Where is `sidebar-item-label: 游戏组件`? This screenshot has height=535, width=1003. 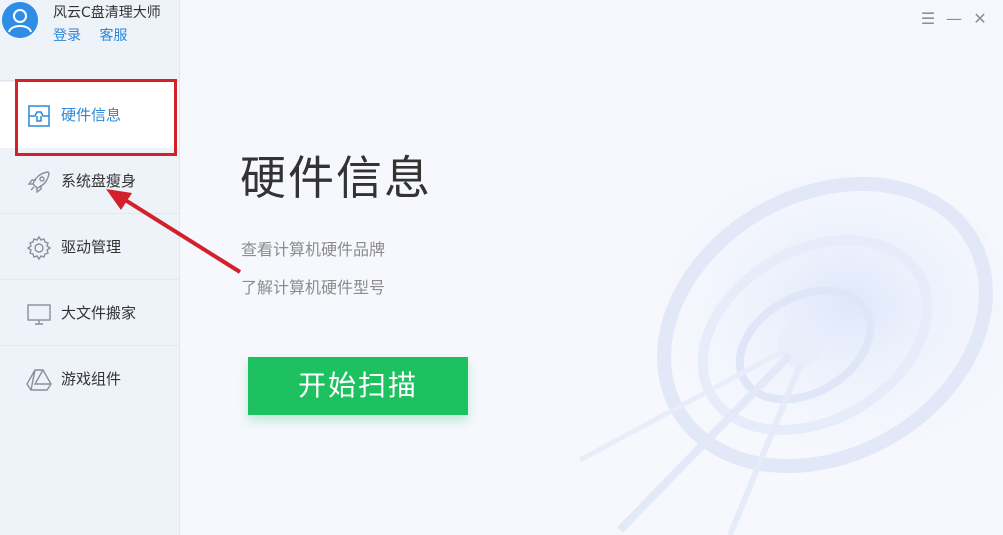 sidebar-item-label: 游戏组件 is located at coordinates (91, 379).